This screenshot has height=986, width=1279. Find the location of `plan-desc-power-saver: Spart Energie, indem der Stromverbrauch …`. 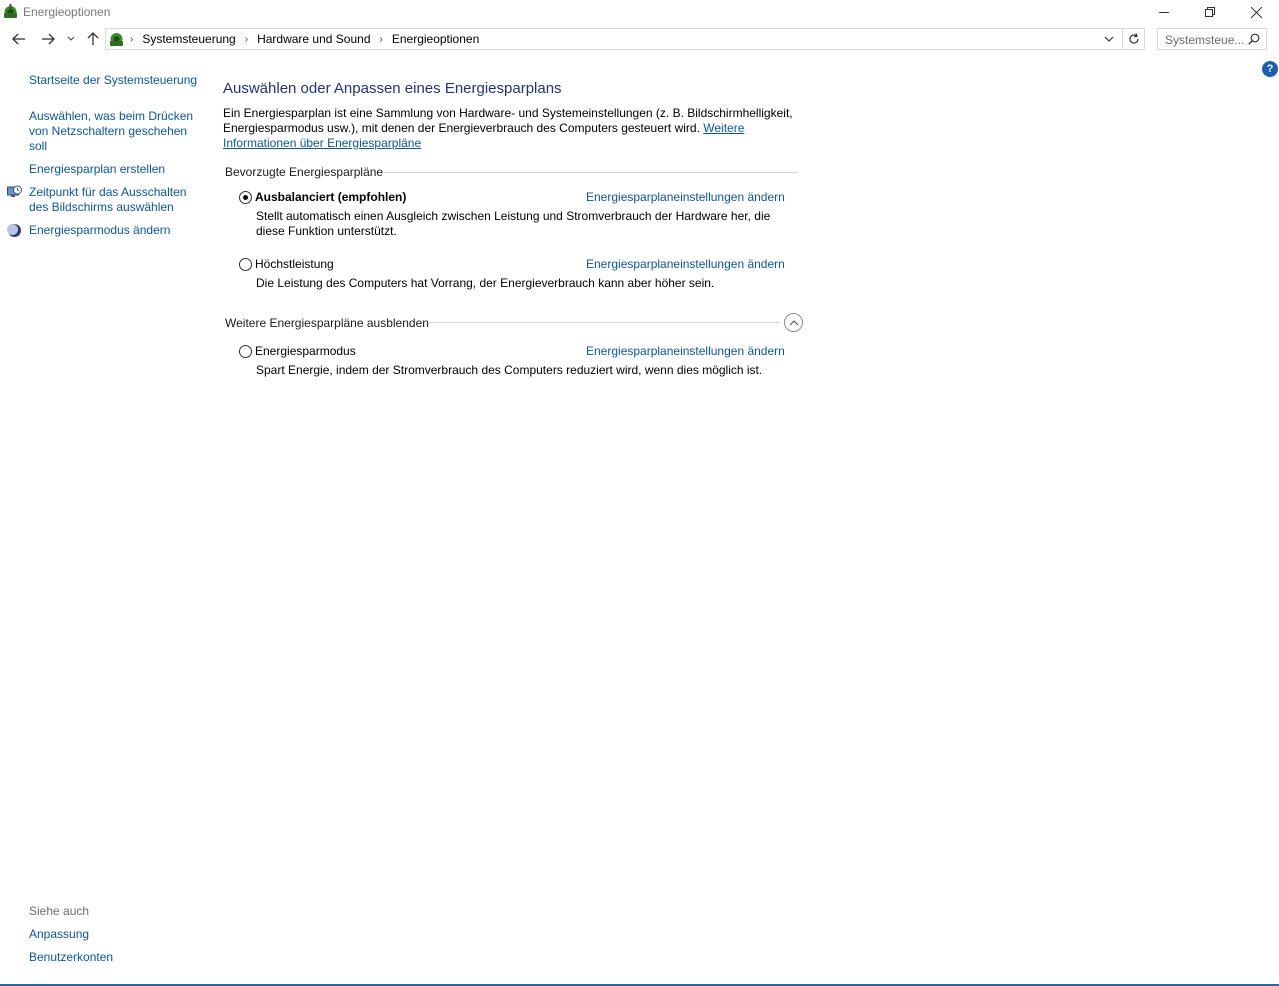

plan-desc-power-saver: Spart Energie, indem der Stromverbrauch … is located at coordinates (509, 370).